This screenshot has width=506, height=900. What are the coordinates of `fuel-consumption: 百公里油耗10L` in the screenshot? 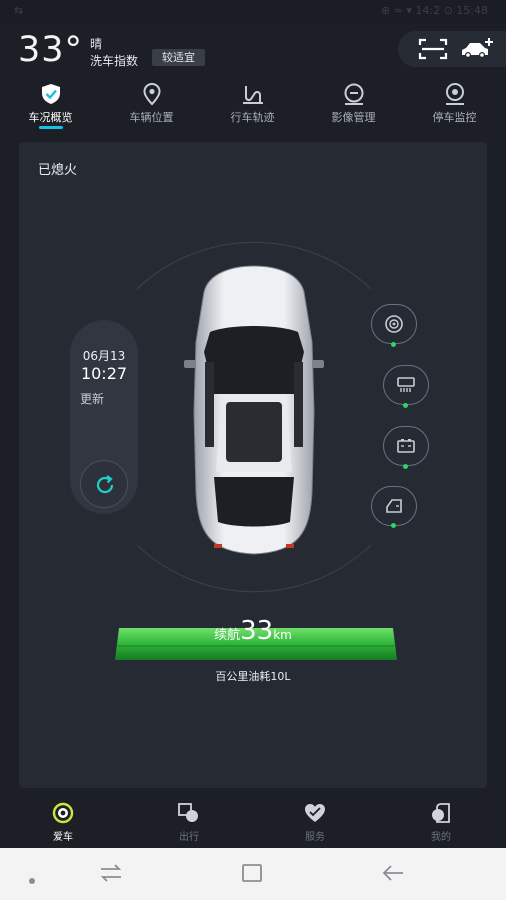 It's located at (253, 676).